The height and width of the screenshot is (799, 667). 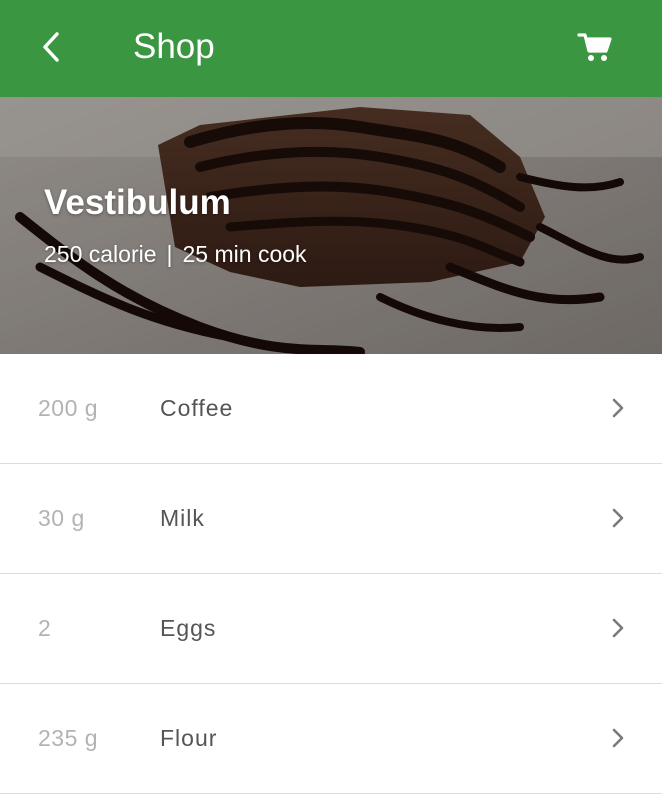 I want to click on ingredient-qty: 2, so click(x=45, y=628).